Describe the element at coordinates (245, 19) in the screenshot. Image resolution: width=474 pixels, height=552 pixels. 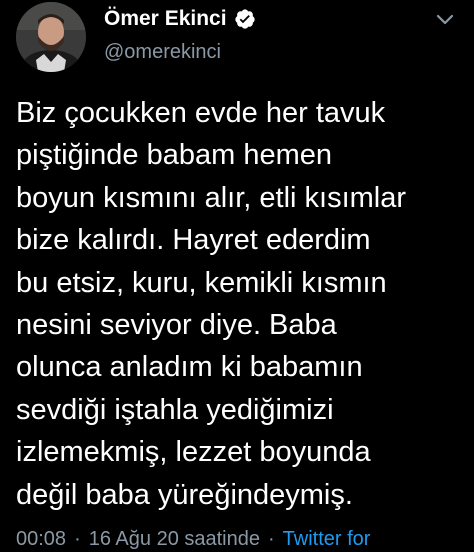
I see `verified-badge-icon` at that location.